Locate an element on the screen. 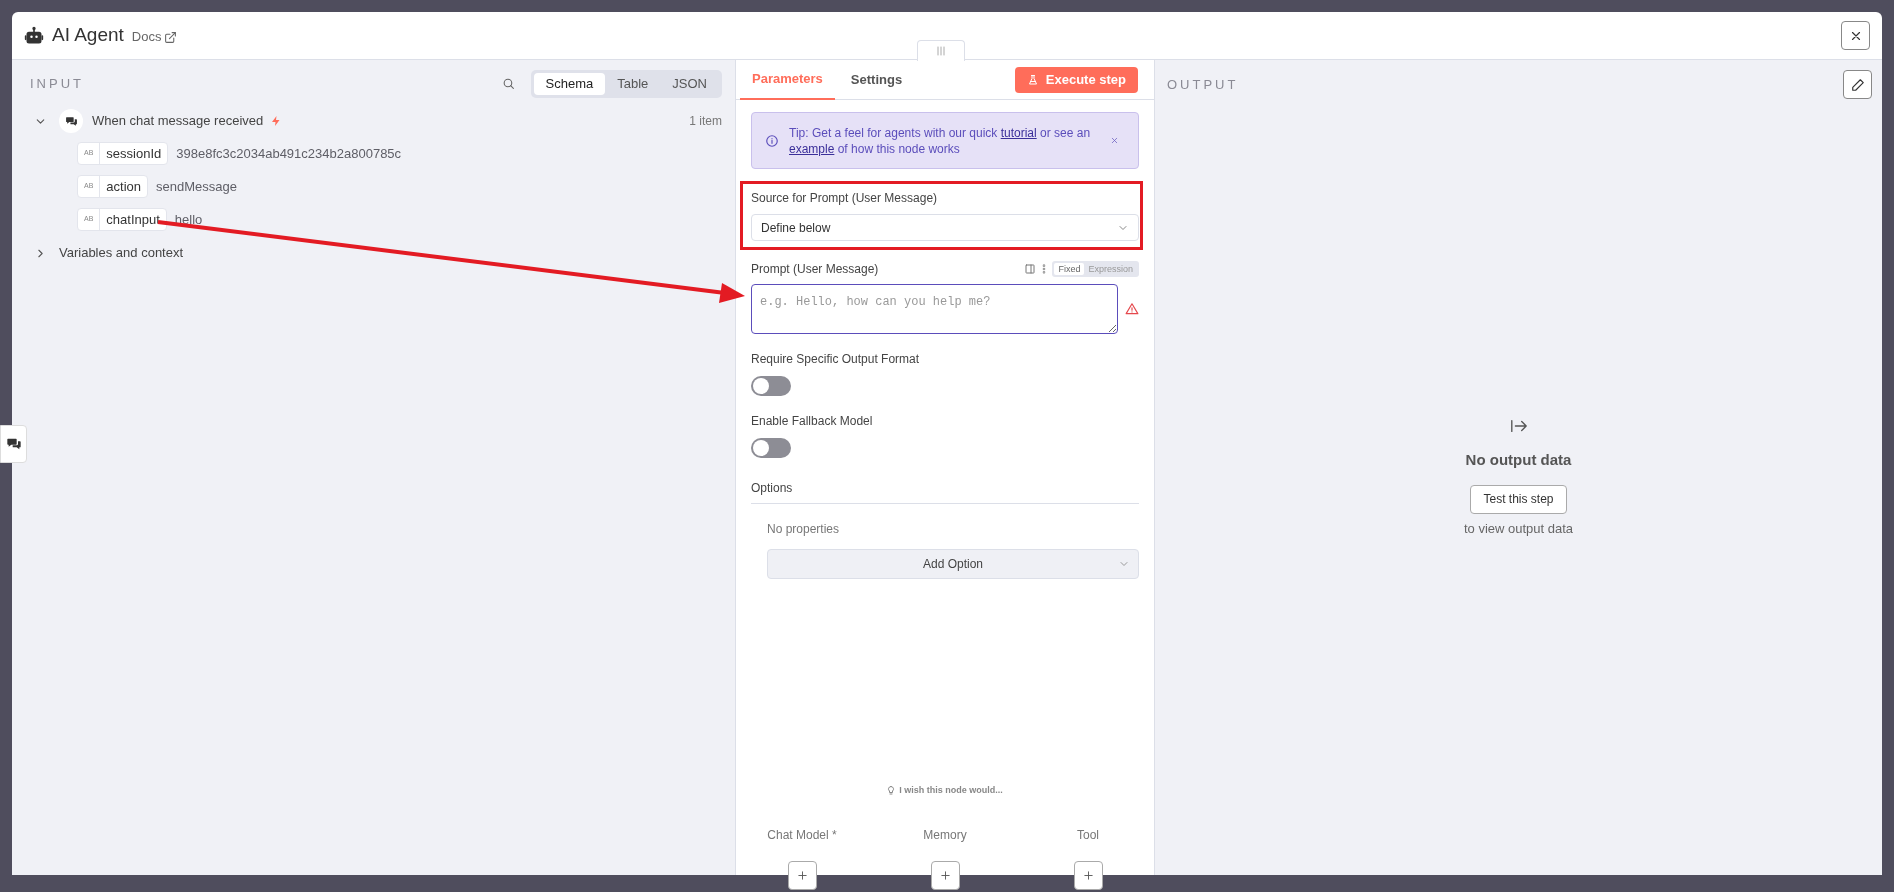 This screenshot has width=1894, height=892. field-label: Source for Prompt (User Message) is located at coordinates (845, 198).